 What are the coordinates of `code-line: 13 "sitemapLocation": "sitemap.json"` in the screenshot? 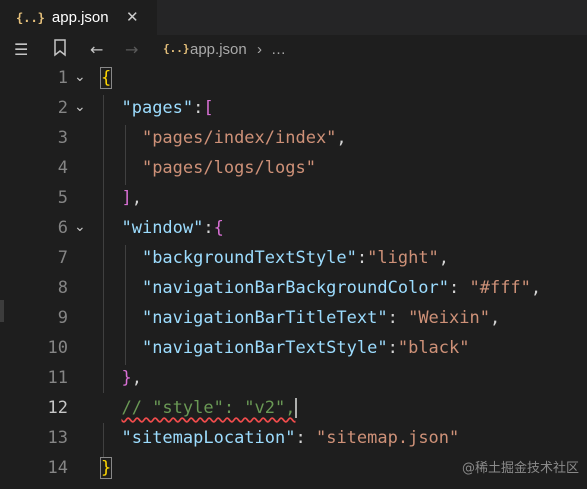 It's located at (293, 438).